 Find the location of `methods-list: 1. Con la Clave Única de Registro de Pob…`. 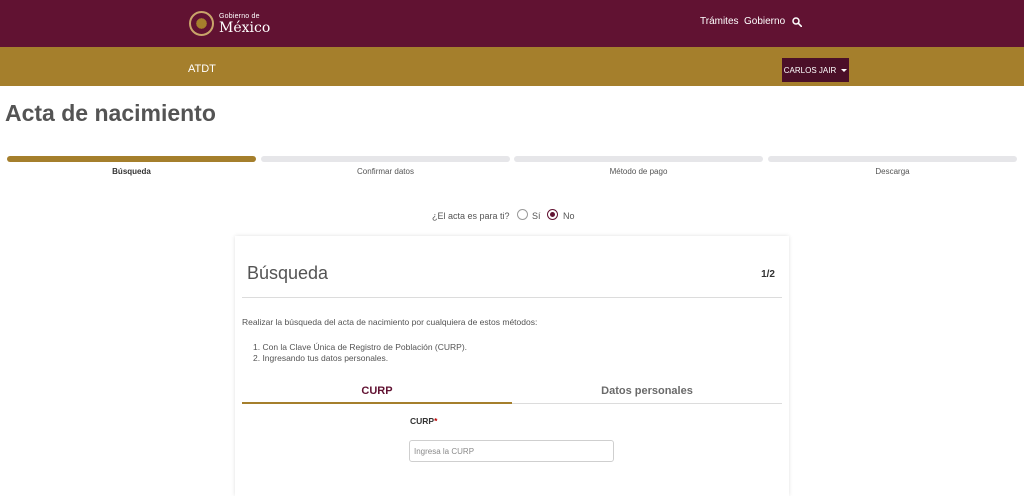

methods-list: 1. Con la Clave Única de Registro de Pob… is located at coordinates (360, 353).